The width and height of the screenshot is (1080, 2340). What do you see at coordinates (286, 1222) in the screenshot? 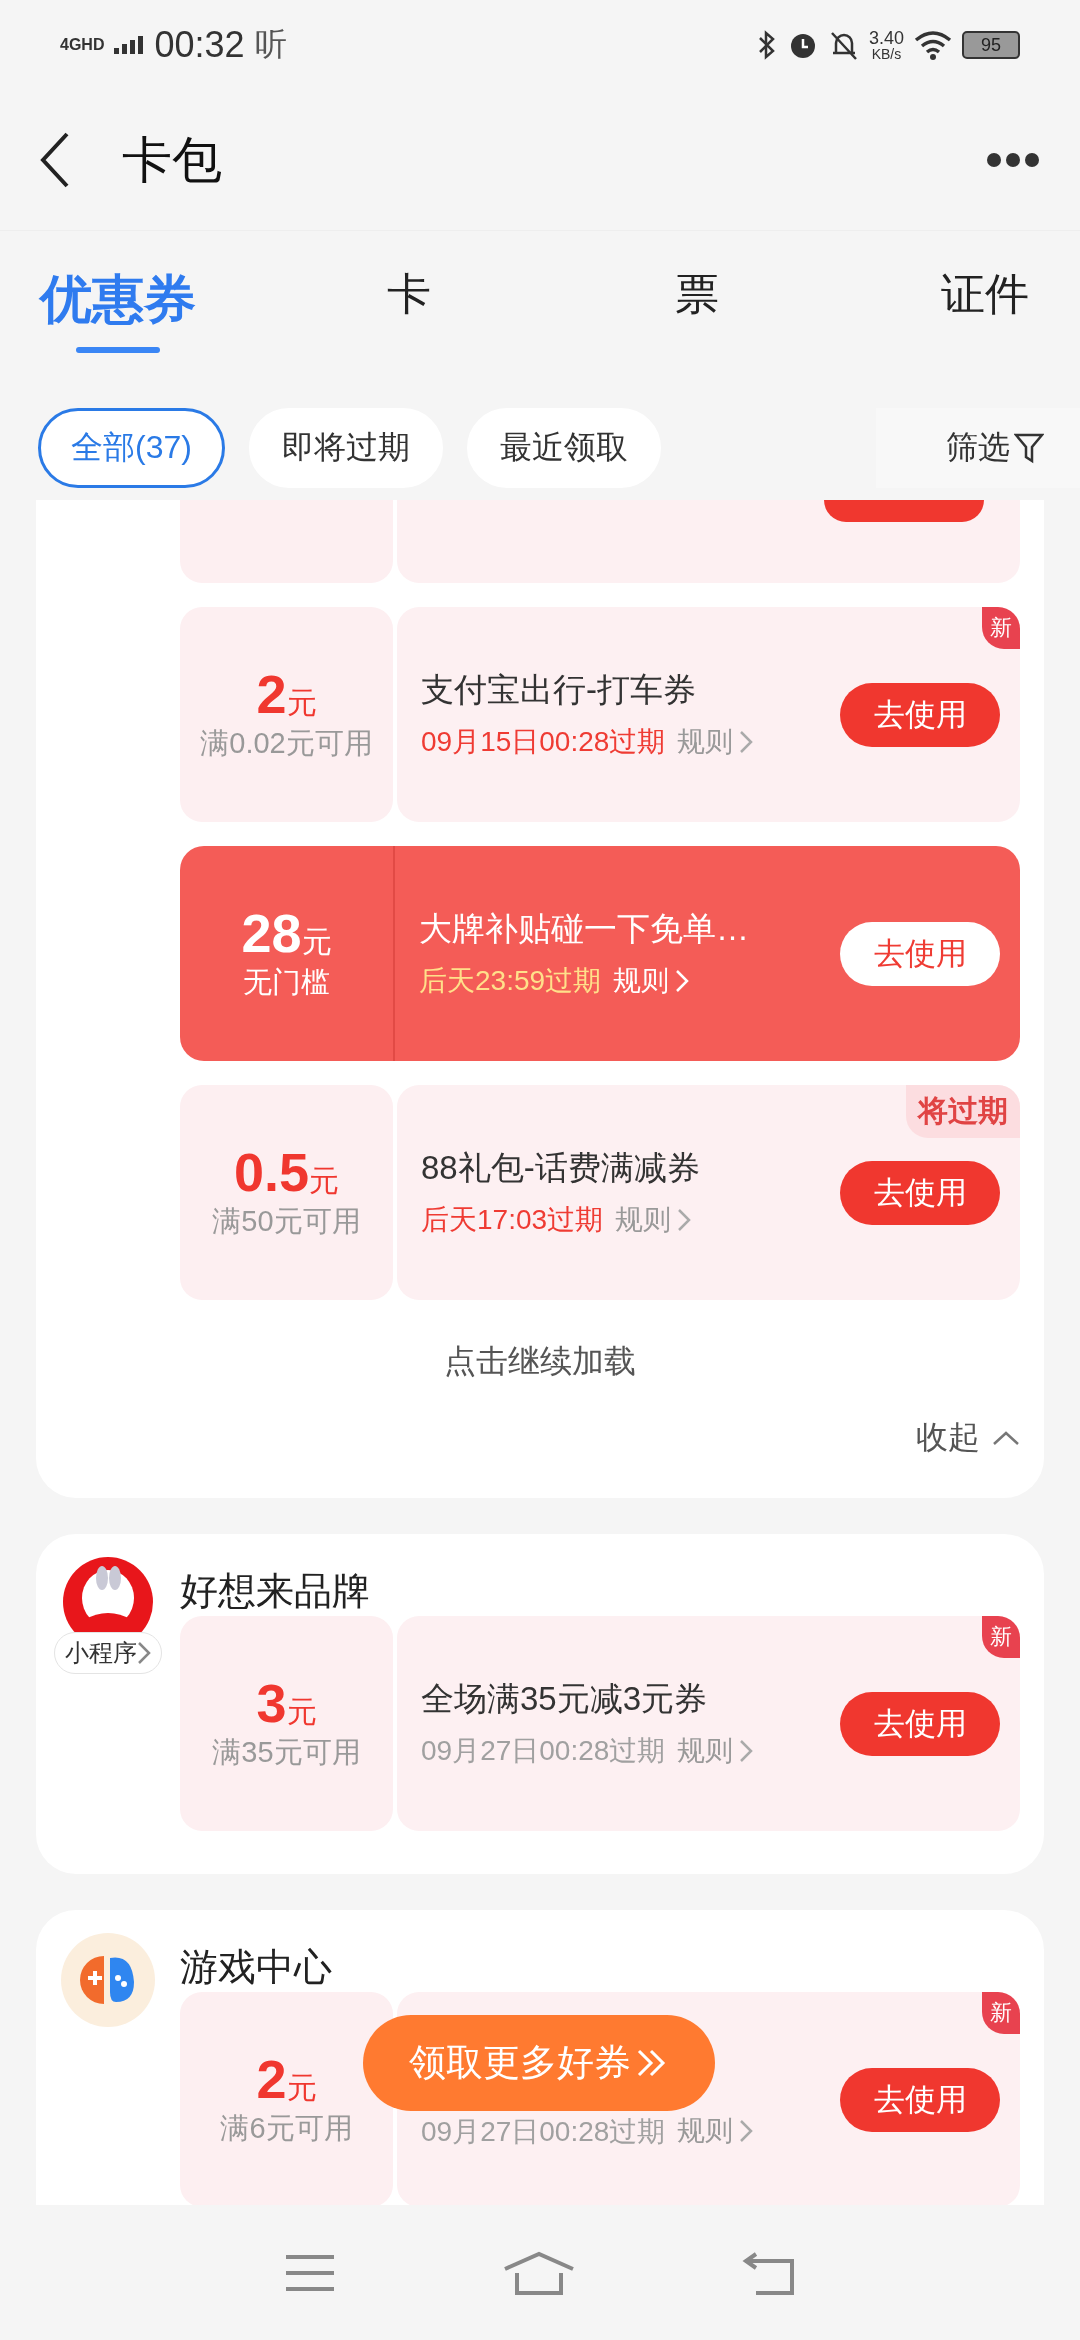
I see `coupon-condition: 满50元可用` at bounding box center [286, 1222].